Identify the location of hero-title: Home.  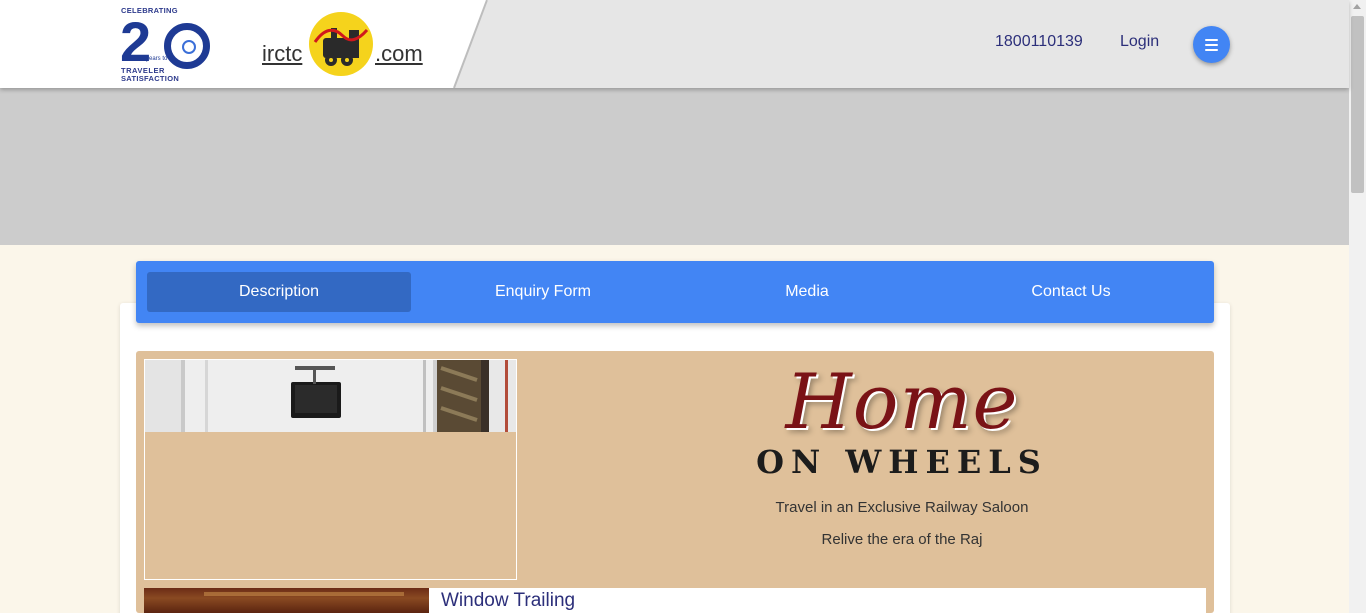
(902, 401).